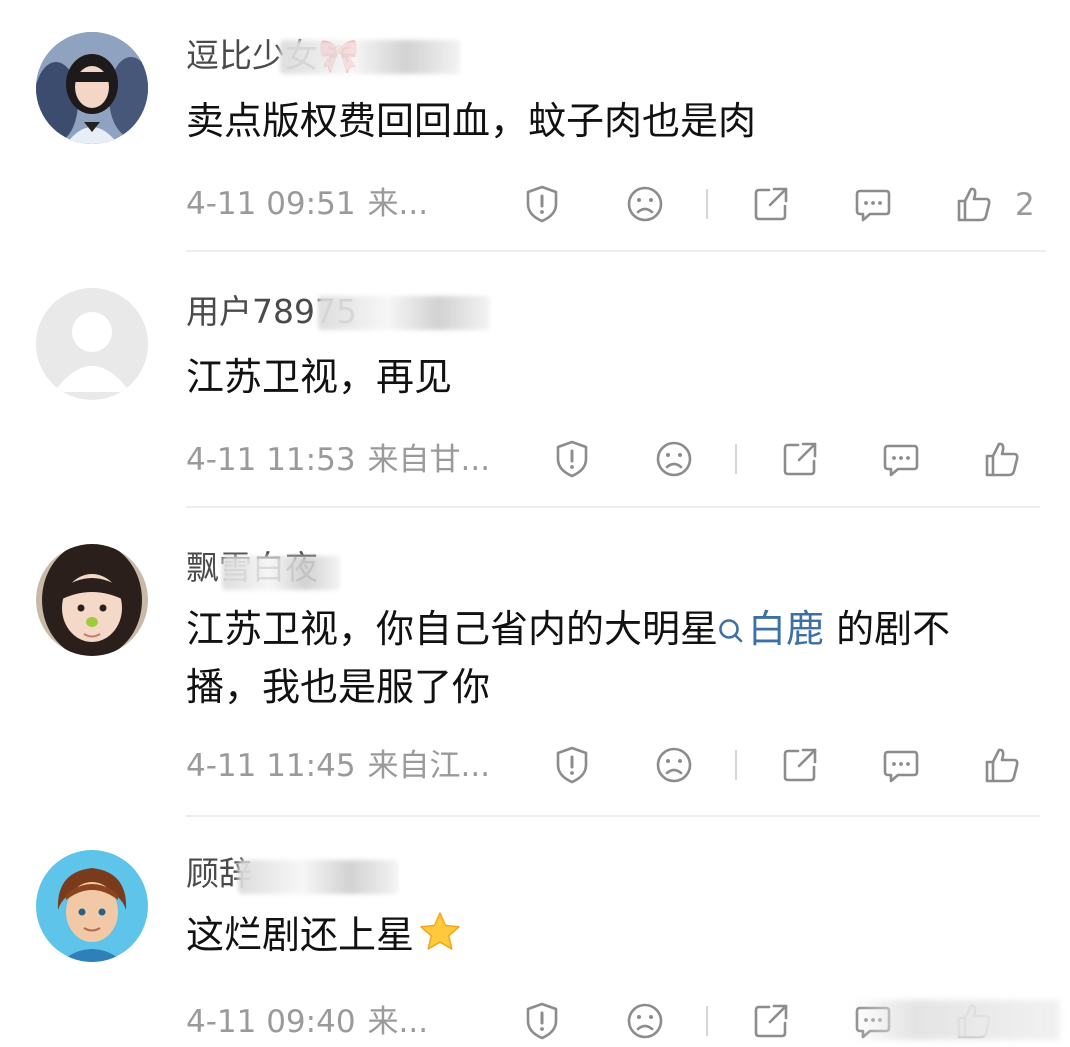 This screenshot has width=1070, height=1047. I want to click on watermark-blur, so click(955, 1020).